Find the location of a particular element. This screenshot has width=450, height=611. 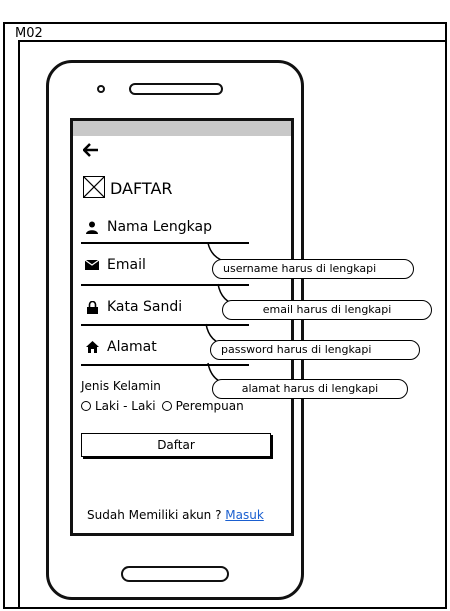

address-field-label: Alamat is located at coordinates (132, 347).